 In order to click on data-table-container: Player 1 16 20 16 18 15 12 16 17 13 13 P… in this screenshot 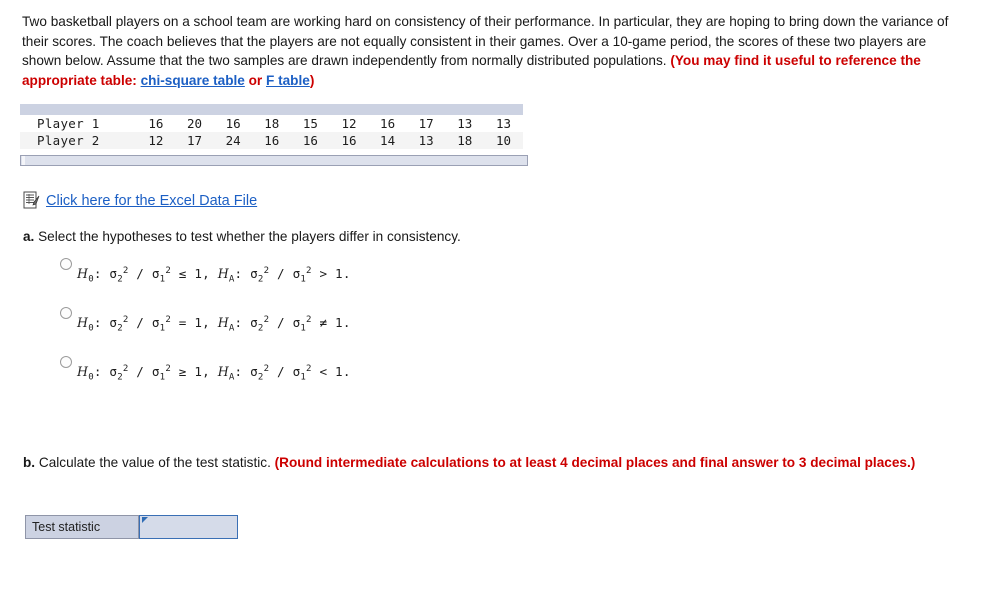, I will do `click(274, 135)`.